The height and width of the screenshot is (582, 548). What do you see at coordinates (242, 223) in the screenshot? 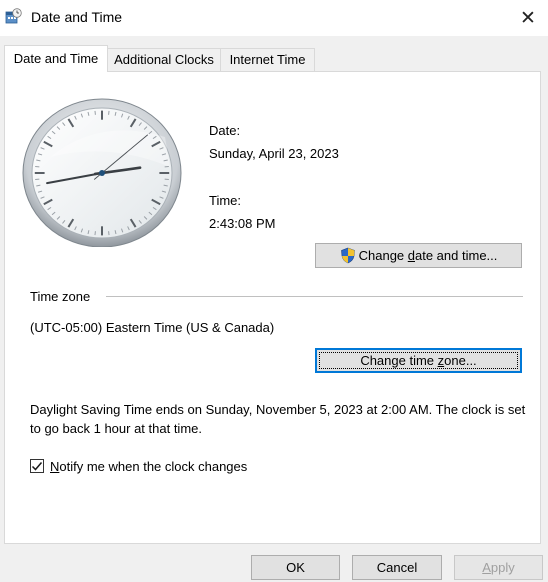
I see `time-value: 2:43:08 PM` at bounding box center [242, 223].